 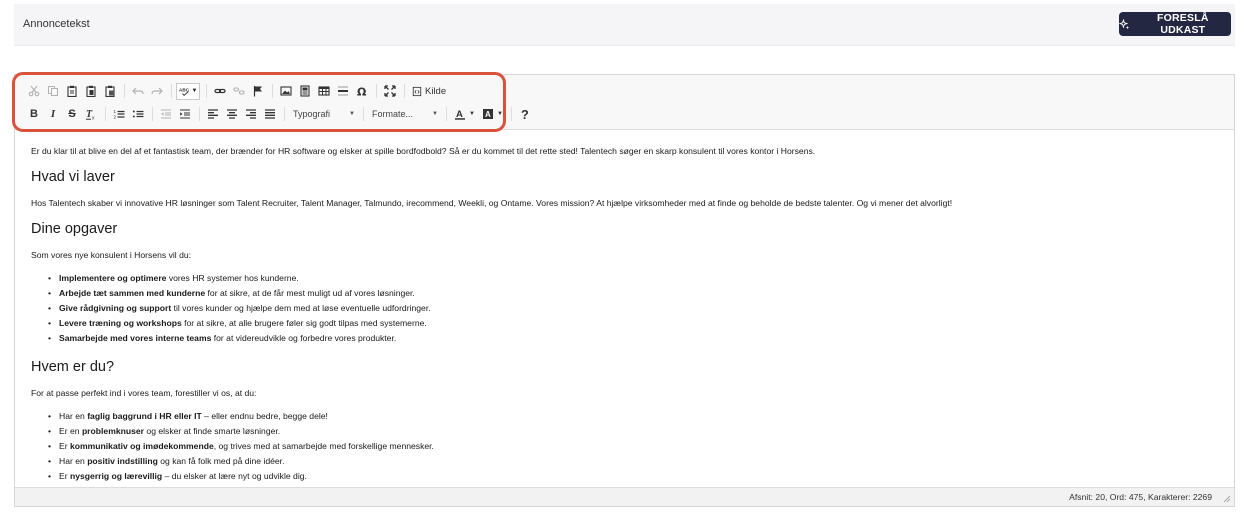 What do you see at coordinates (72, 114) in the screenshot?
I see `strikethrough-button: S` at bounding box center [72, 114].